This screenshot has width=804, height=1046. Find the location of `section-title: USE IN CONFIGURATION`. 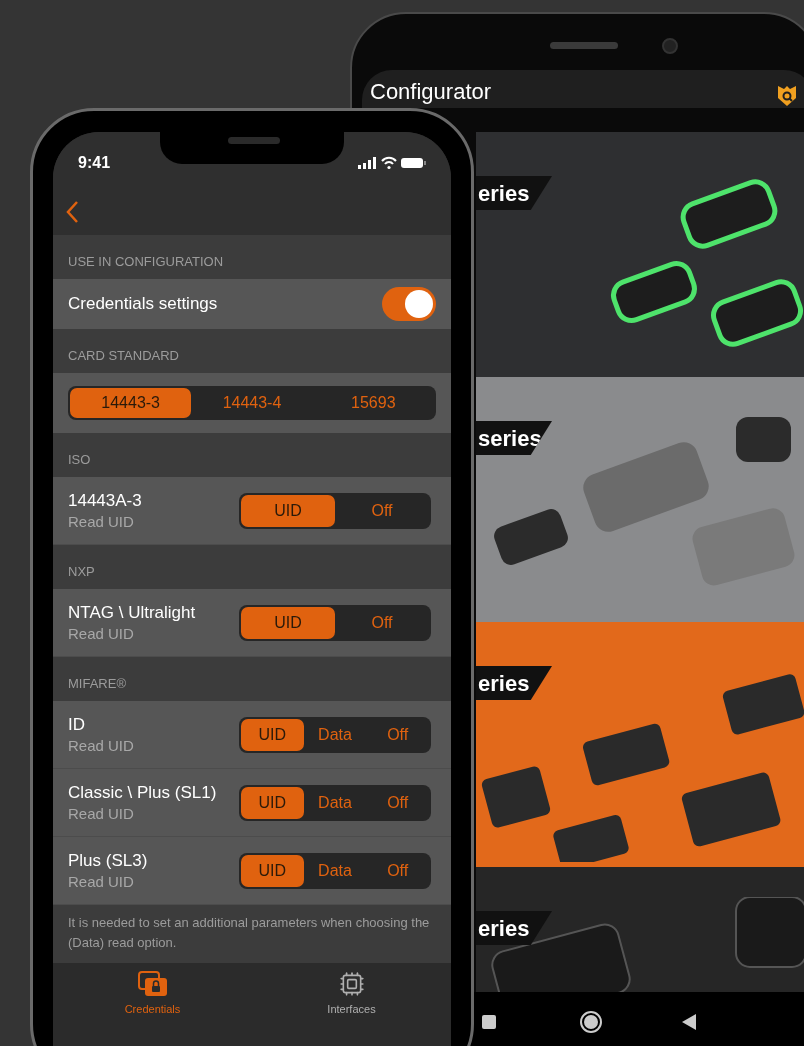

section-title: USE IN CONFIGURATION is located at coordinates (146, 261).